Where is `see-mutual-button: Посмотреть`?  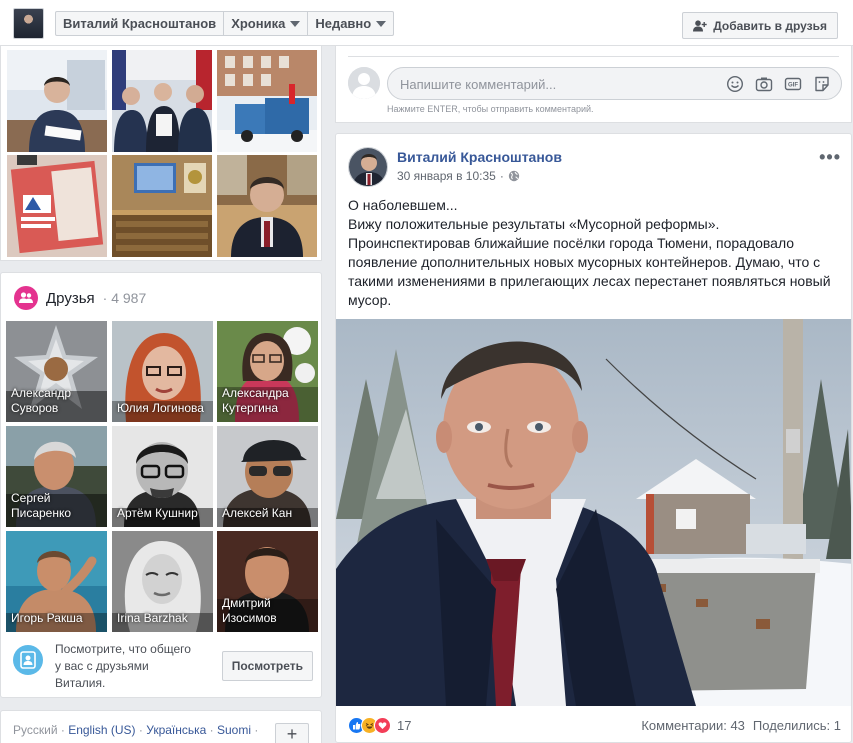
see-mutual-button: Посмотреть is located at coordinates (267, 666).